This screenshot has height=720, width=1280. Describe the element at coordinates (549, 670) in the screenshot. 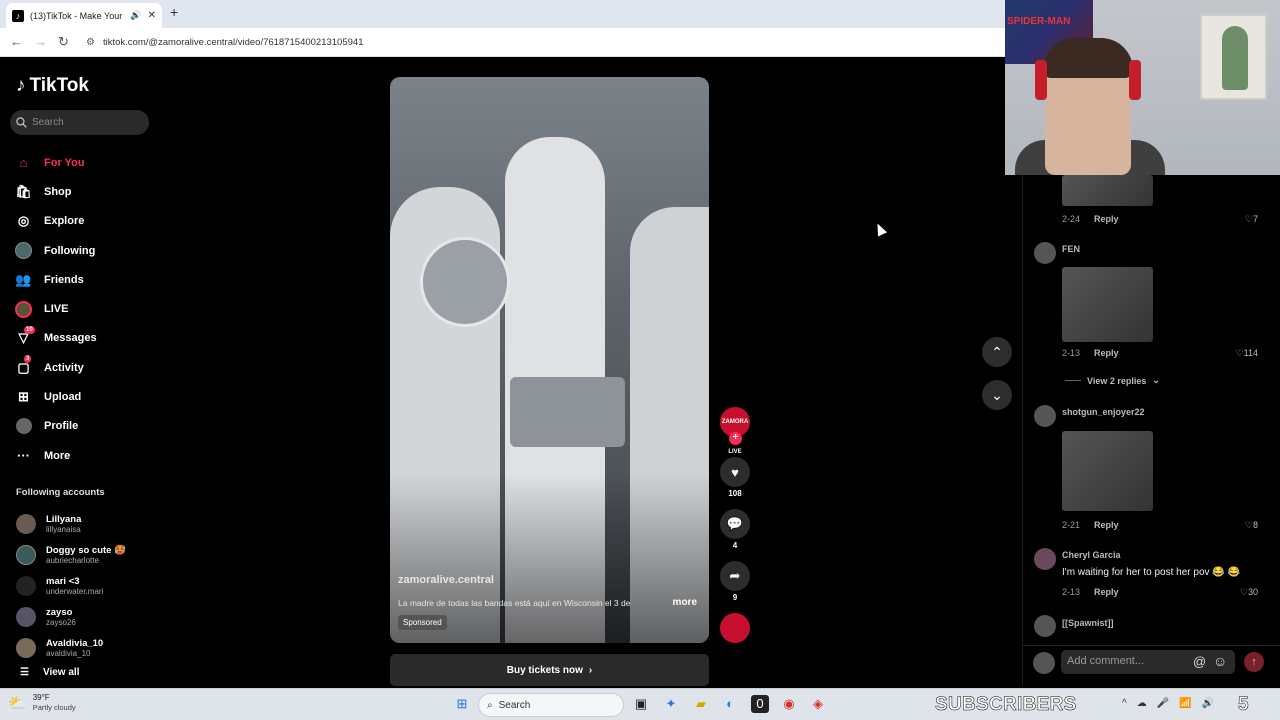

I see `buy-tickets-button: Buy tickets now ›` at that location.